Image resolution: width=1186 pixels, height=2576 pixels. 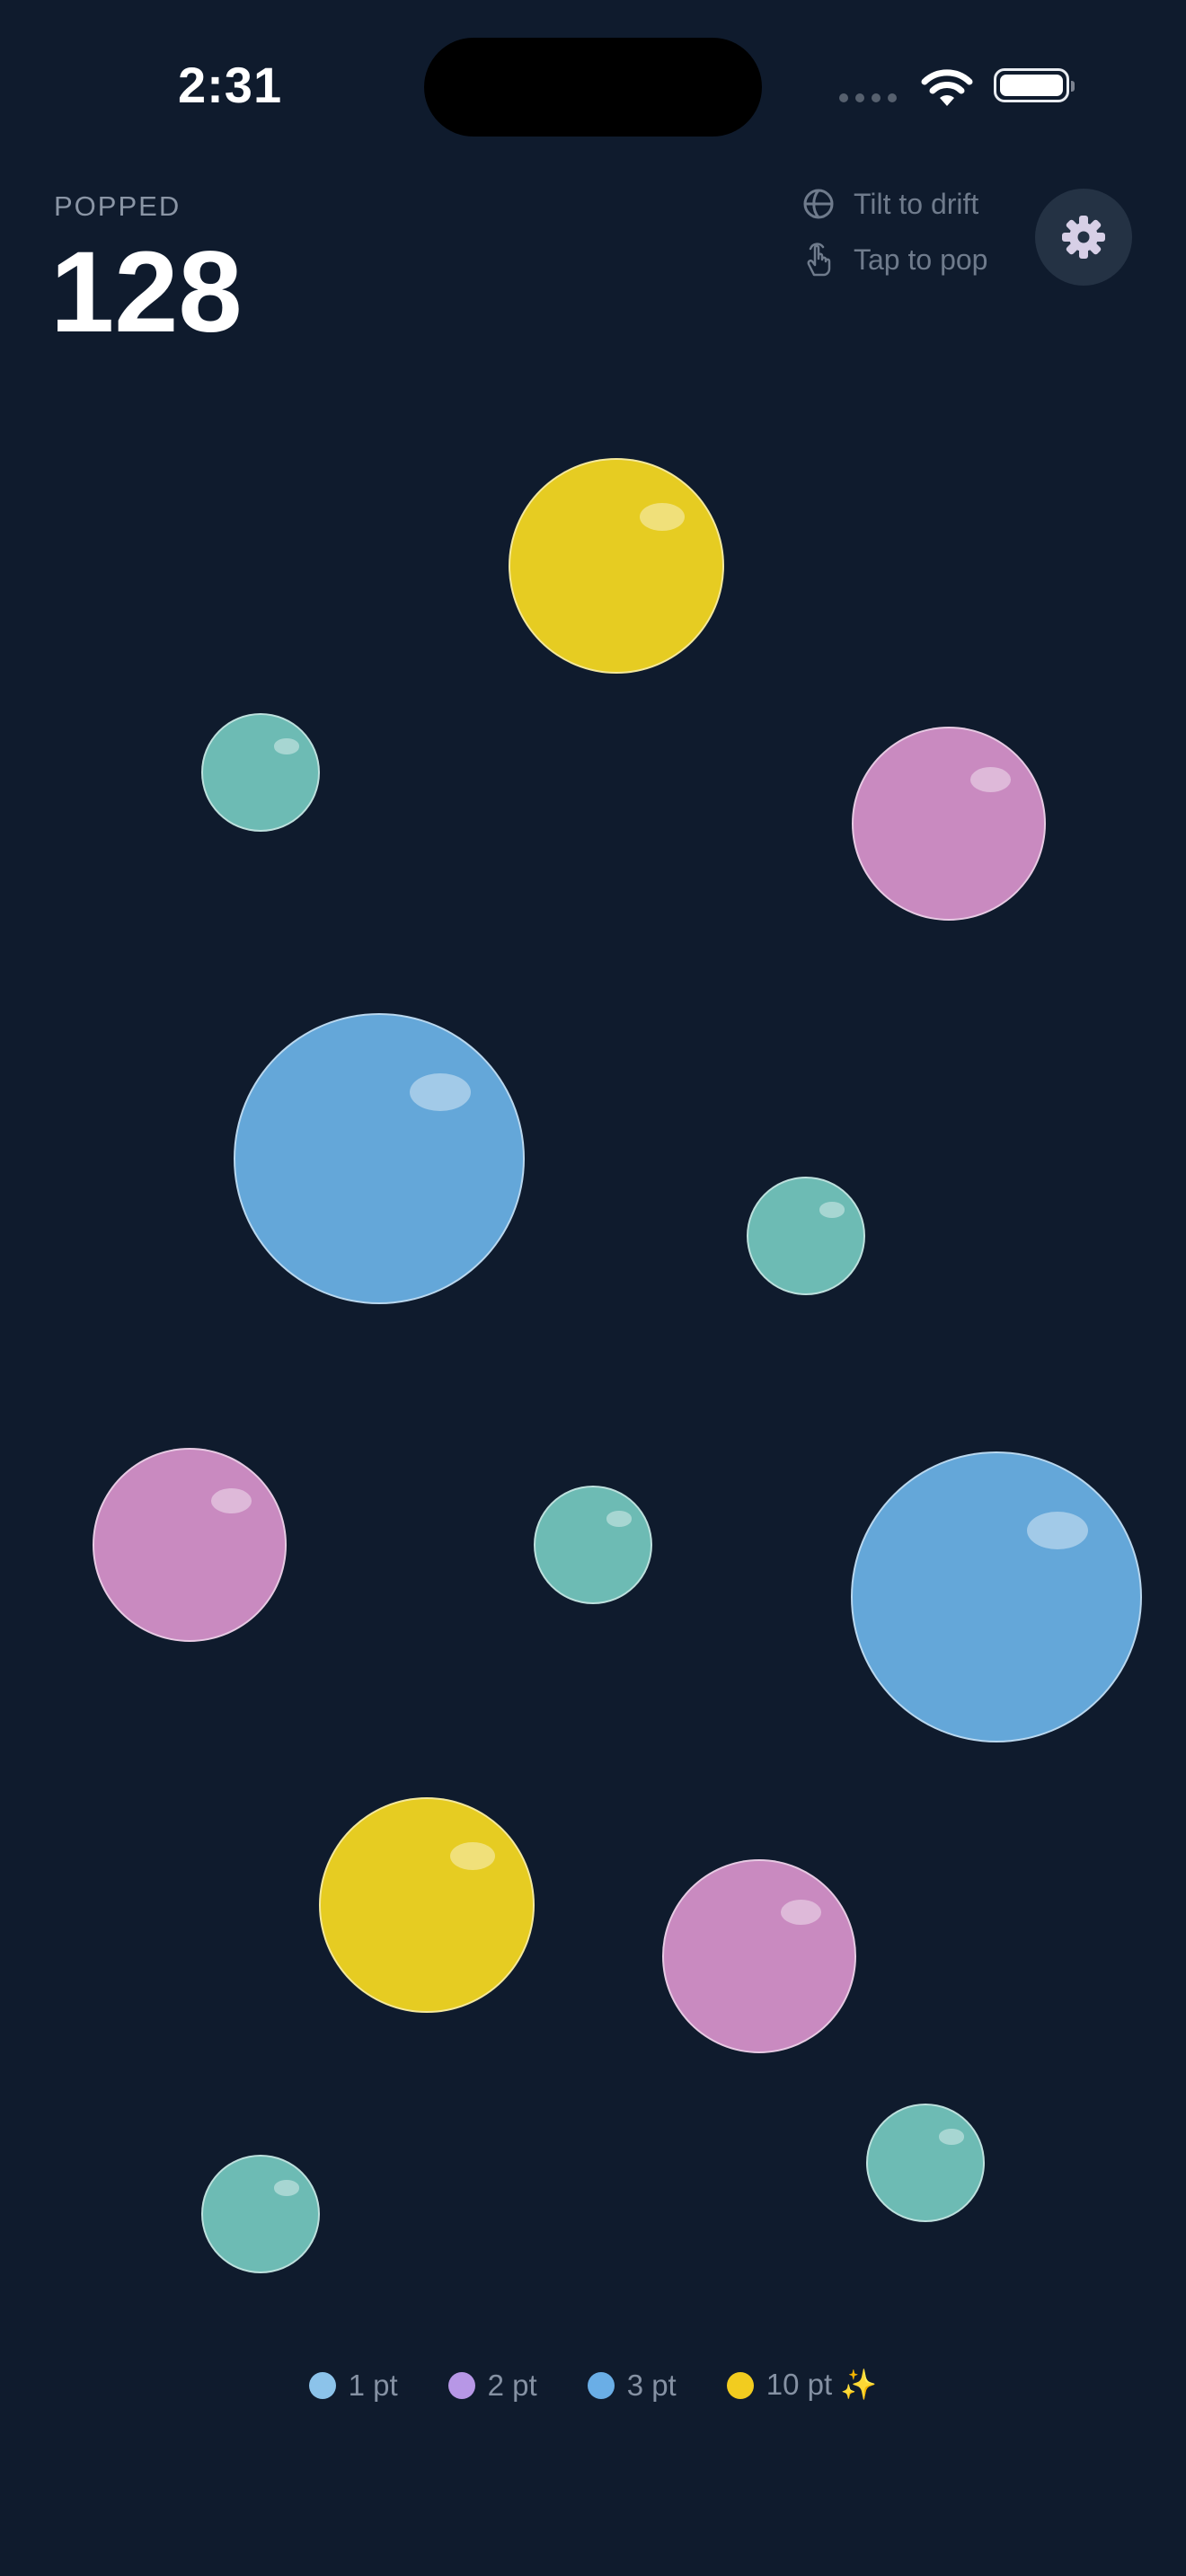 I want to click on legend-item-10pt: 10 pt ✨, so click(x=802, y=2385).